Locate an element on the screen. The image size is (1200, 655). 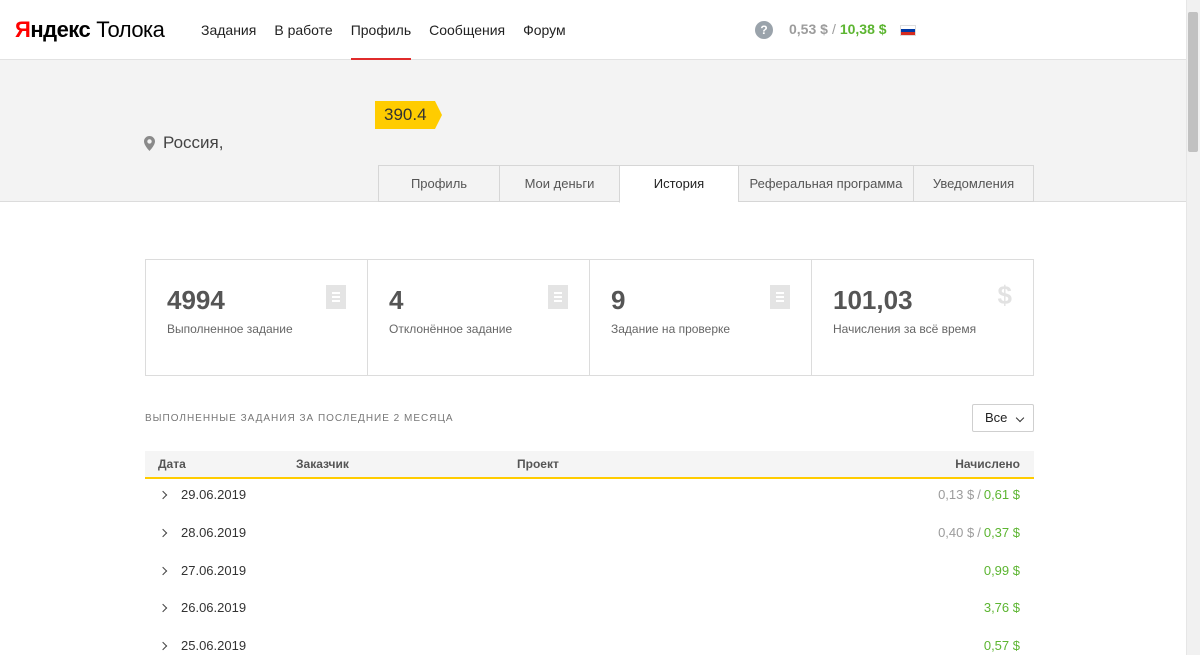
table-row: 25.06.2019 0,57 $ is located at coordinates (589, 641).